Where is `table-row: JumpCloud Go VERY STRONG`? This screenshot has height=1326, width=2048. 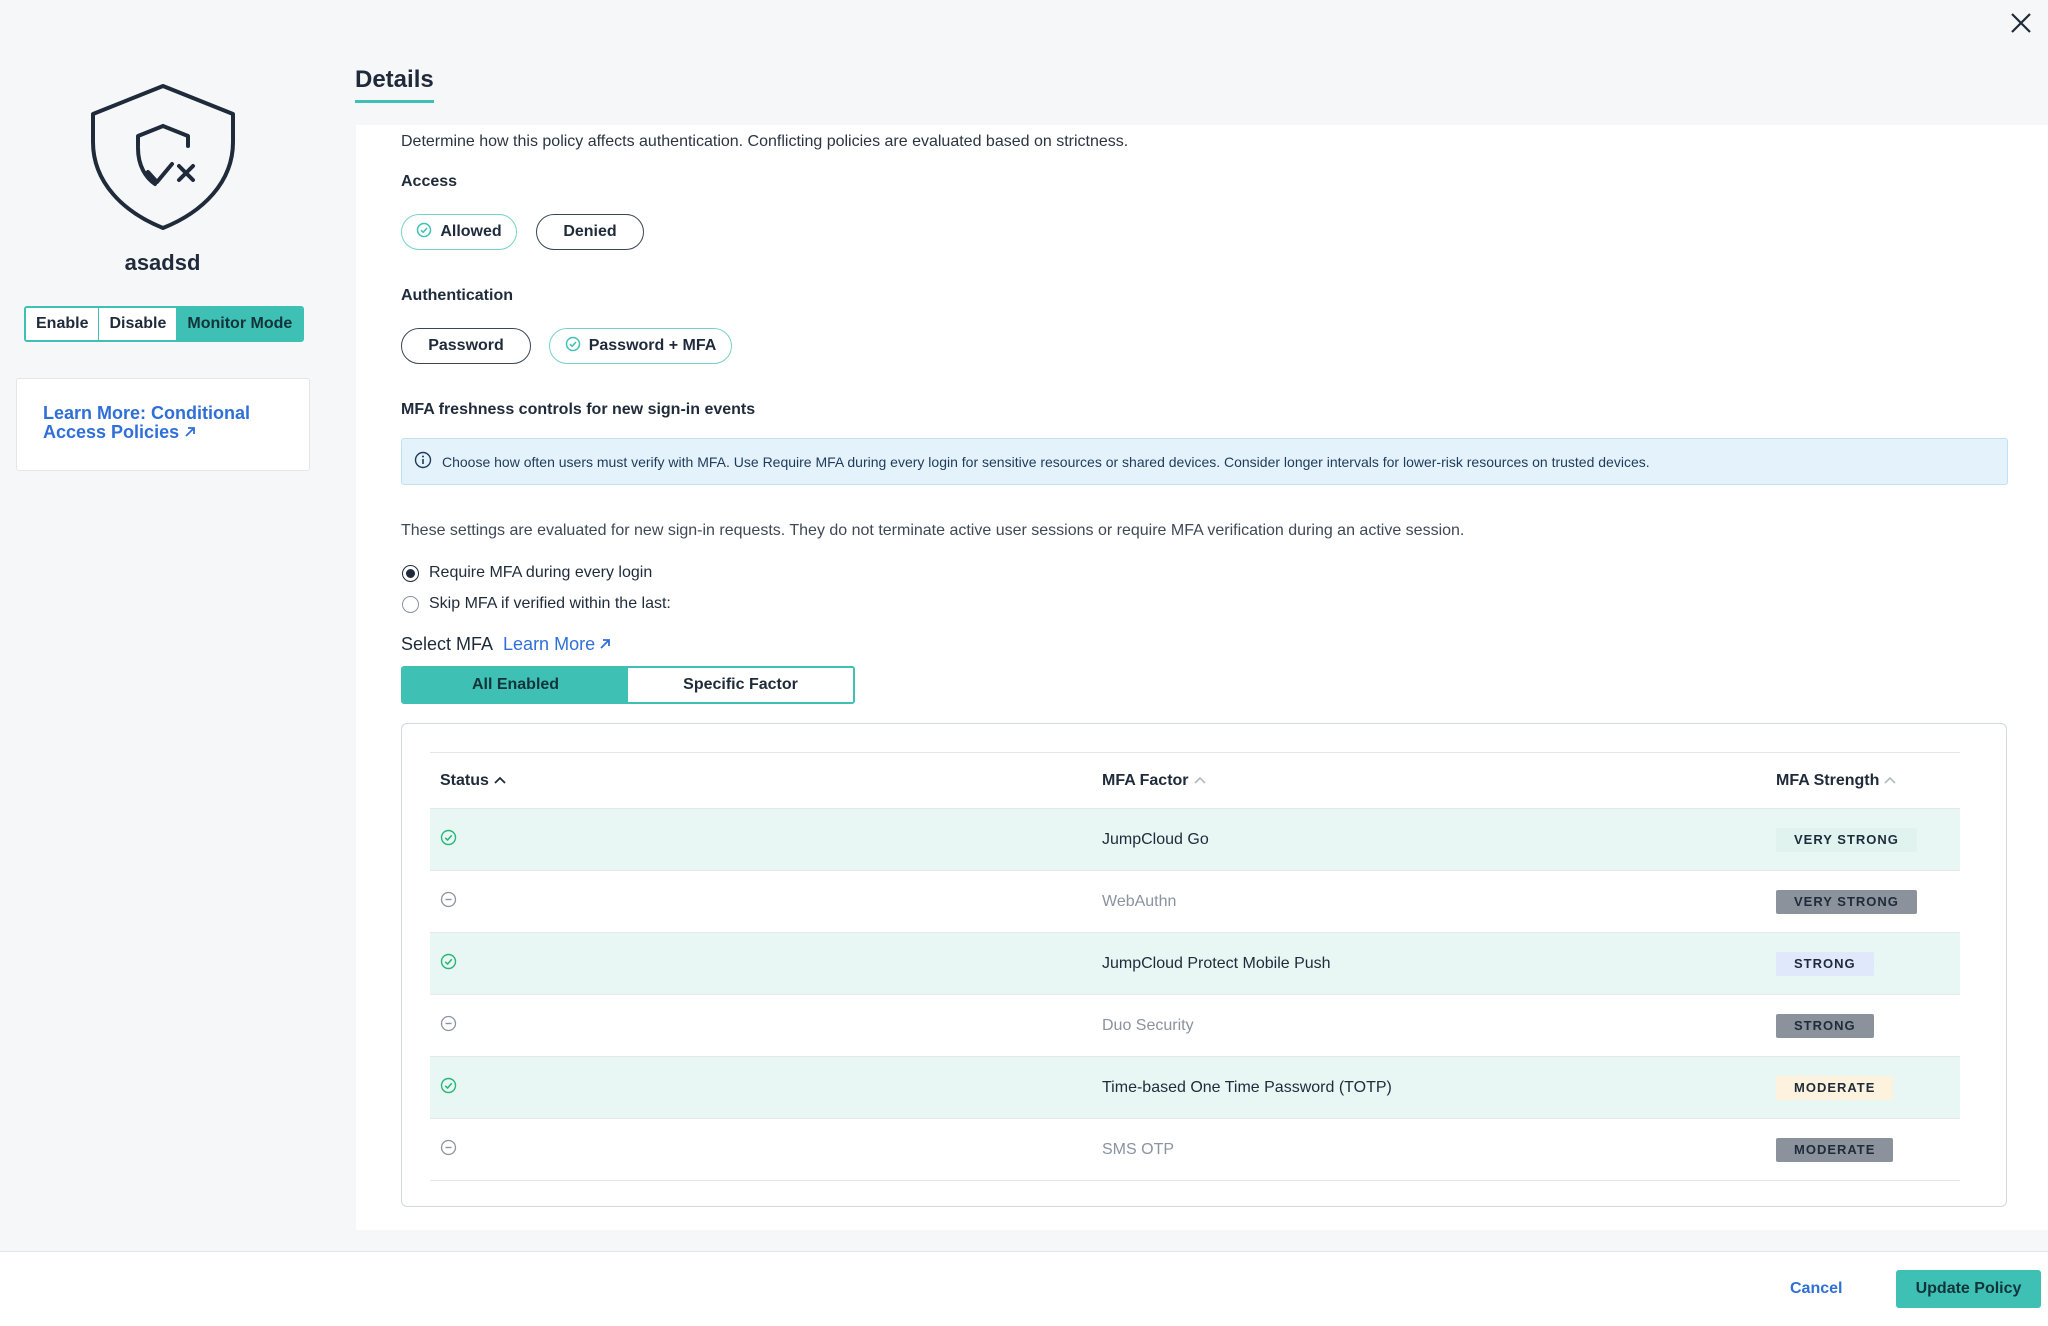
table-row: JumpCloud Go VERY STRONG is located at coordinates (1195, 840).